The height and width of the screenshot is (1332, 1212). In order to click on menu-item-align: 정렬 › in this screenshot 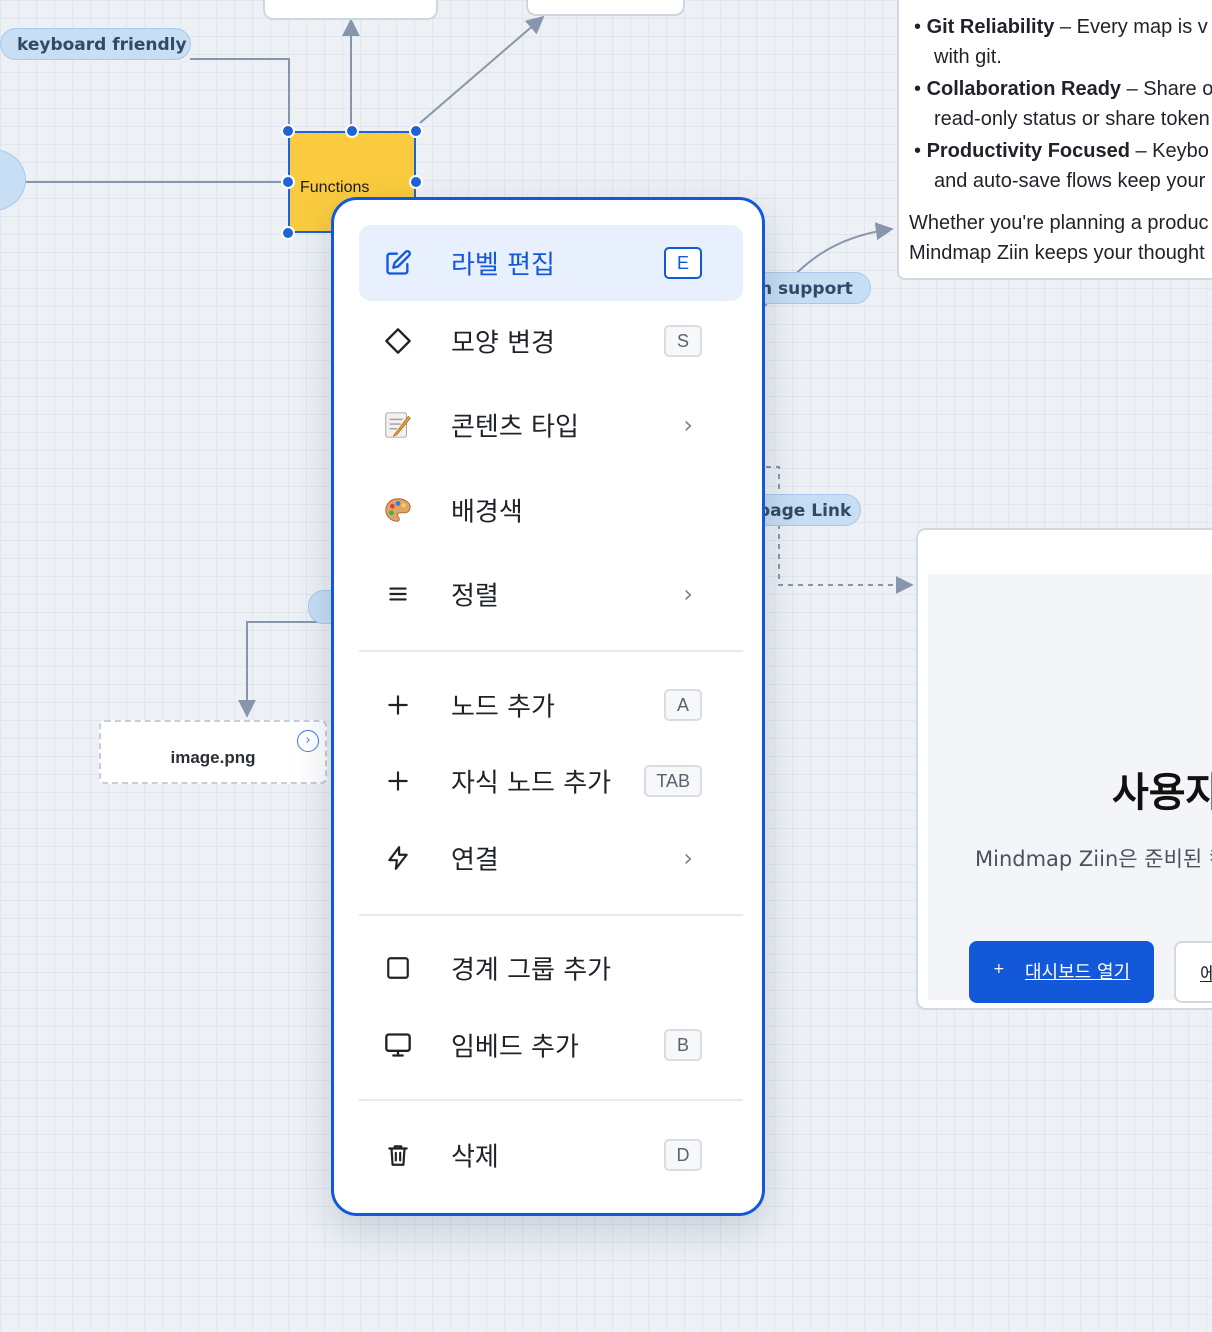, I will do `click(551, 594)`.